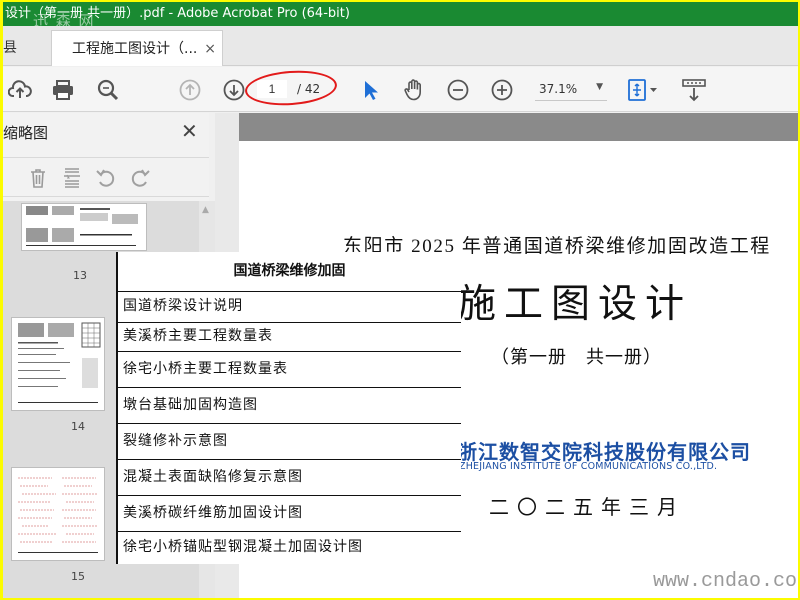 The height and width of the screenshot is (600, 800). I want to click on toc-header: 国道桥梁维修加固, so click(289, 272).